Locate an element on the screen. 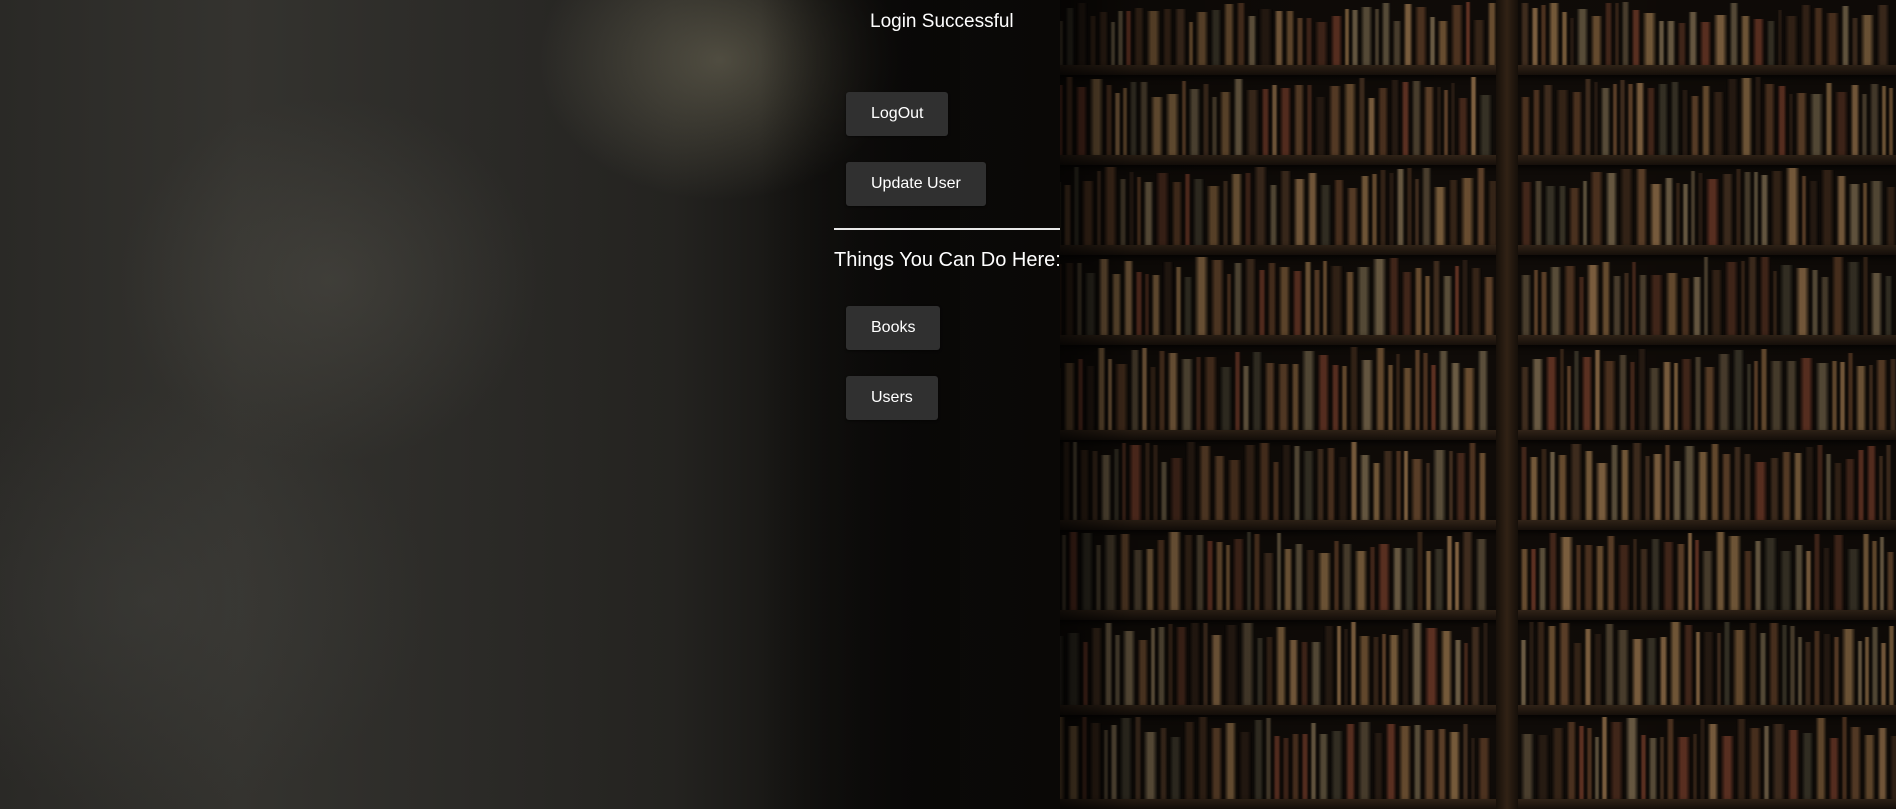 Image resolution: width=1896 pixels, height=809 pixels. logout-button: LogOut is located at coordinates (897, 114).